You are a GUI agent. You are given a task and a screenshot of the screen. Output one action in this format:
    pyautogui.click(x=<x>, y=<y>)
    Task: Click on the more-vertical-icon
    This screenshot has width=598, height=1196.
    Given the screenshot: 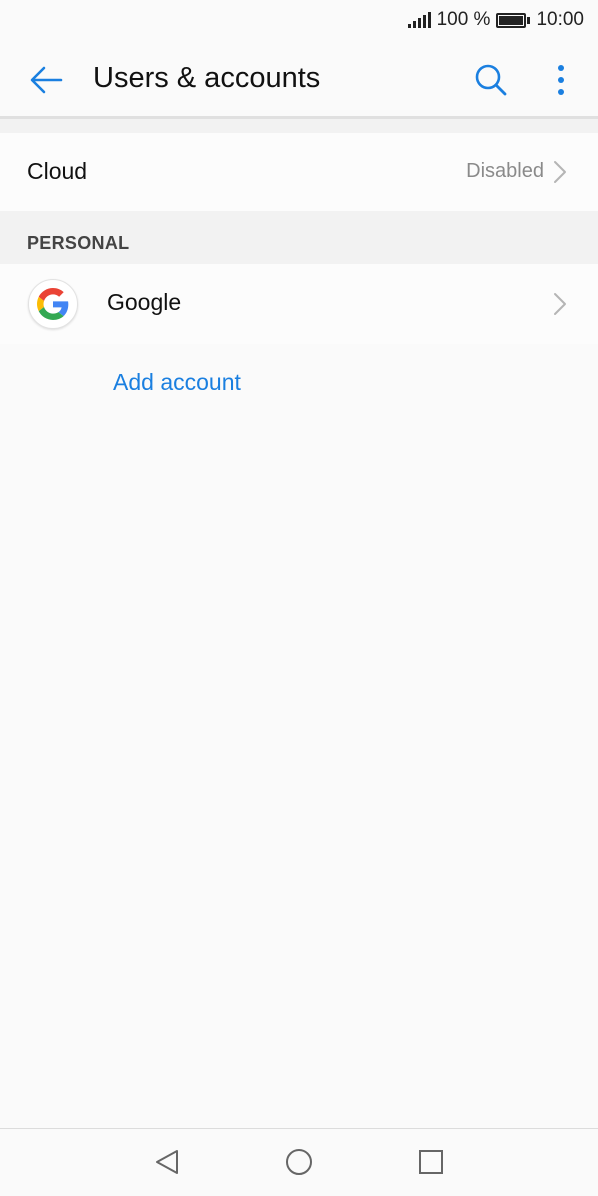 What is the action you would take?
    pyautogui.click(x=561, y=80)
    